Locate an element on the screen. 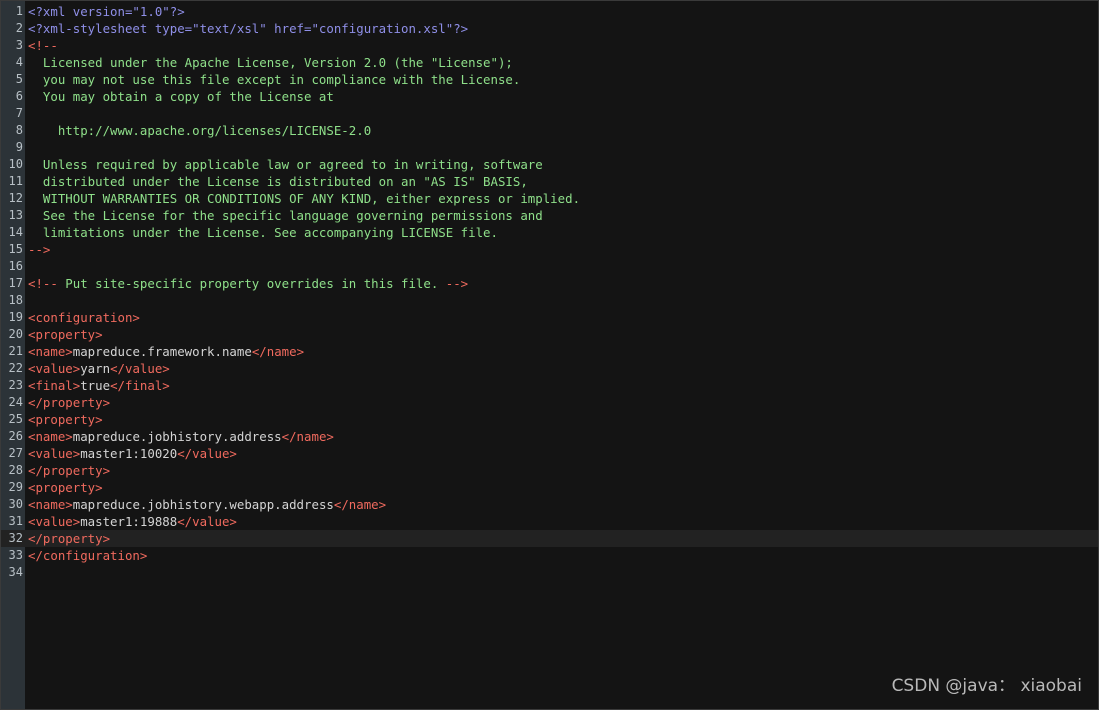 The height and width of the screenshot is (710, 1099). code-line: 24 </property> is located at coordinates (549, 402).